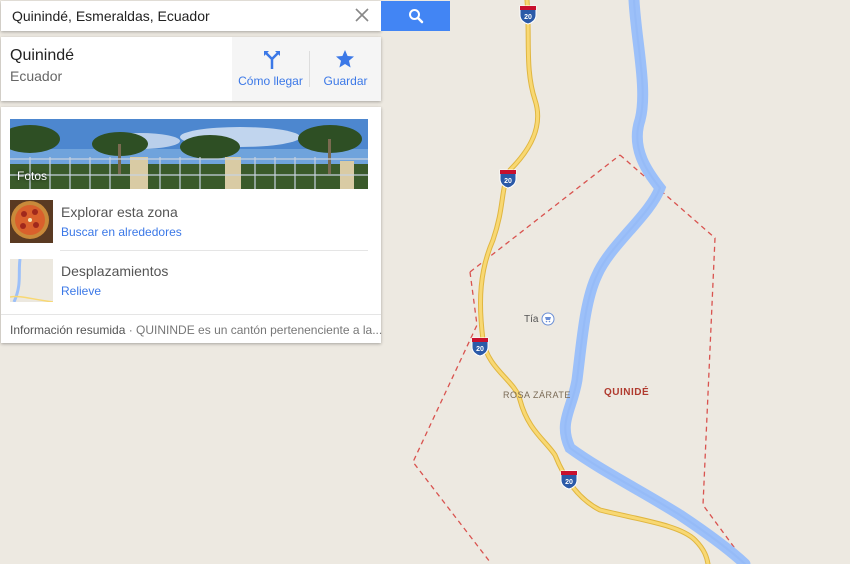  I want to click on travel-link: Relieve, so click(81, 291).